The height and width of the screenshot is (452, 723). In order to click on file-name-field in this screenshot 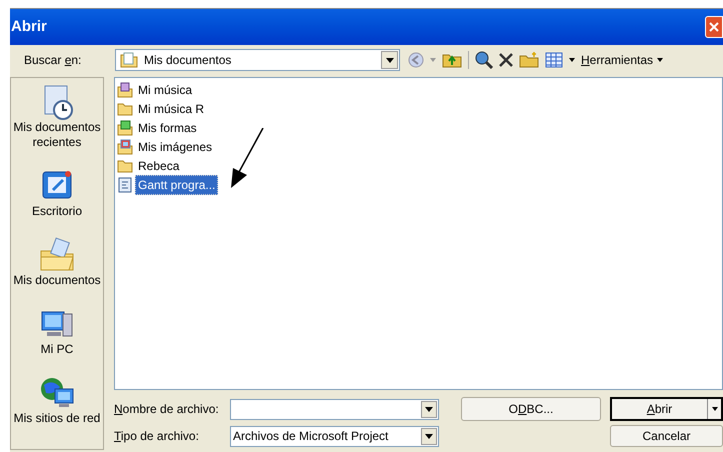, I will do `click(334, 409)`.